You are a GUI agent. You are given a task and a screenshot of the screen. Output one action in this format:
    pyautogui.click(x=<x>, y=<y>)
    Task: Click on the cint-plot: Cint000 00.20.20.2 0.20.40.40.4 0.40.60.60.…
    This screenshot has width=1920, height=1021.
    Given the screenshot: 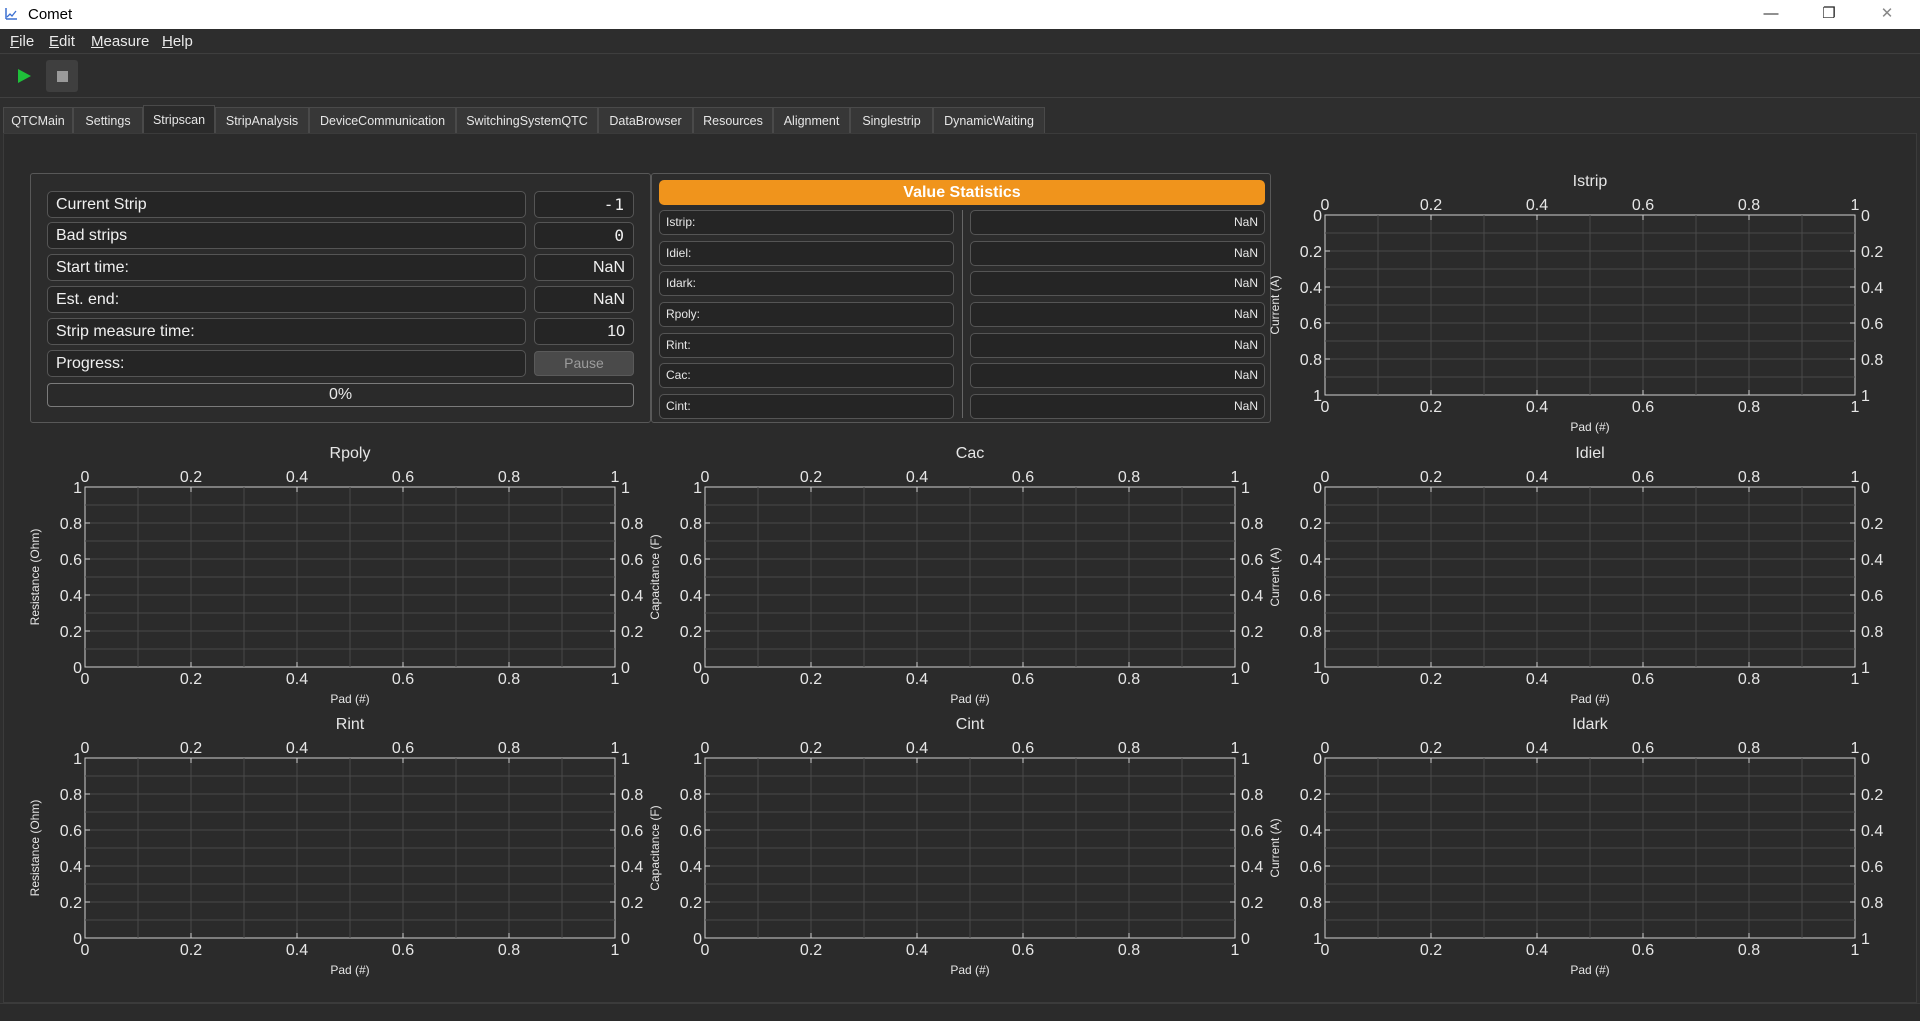 What is the action you would take?
    pyautogui.click(x=957, y=844)
    